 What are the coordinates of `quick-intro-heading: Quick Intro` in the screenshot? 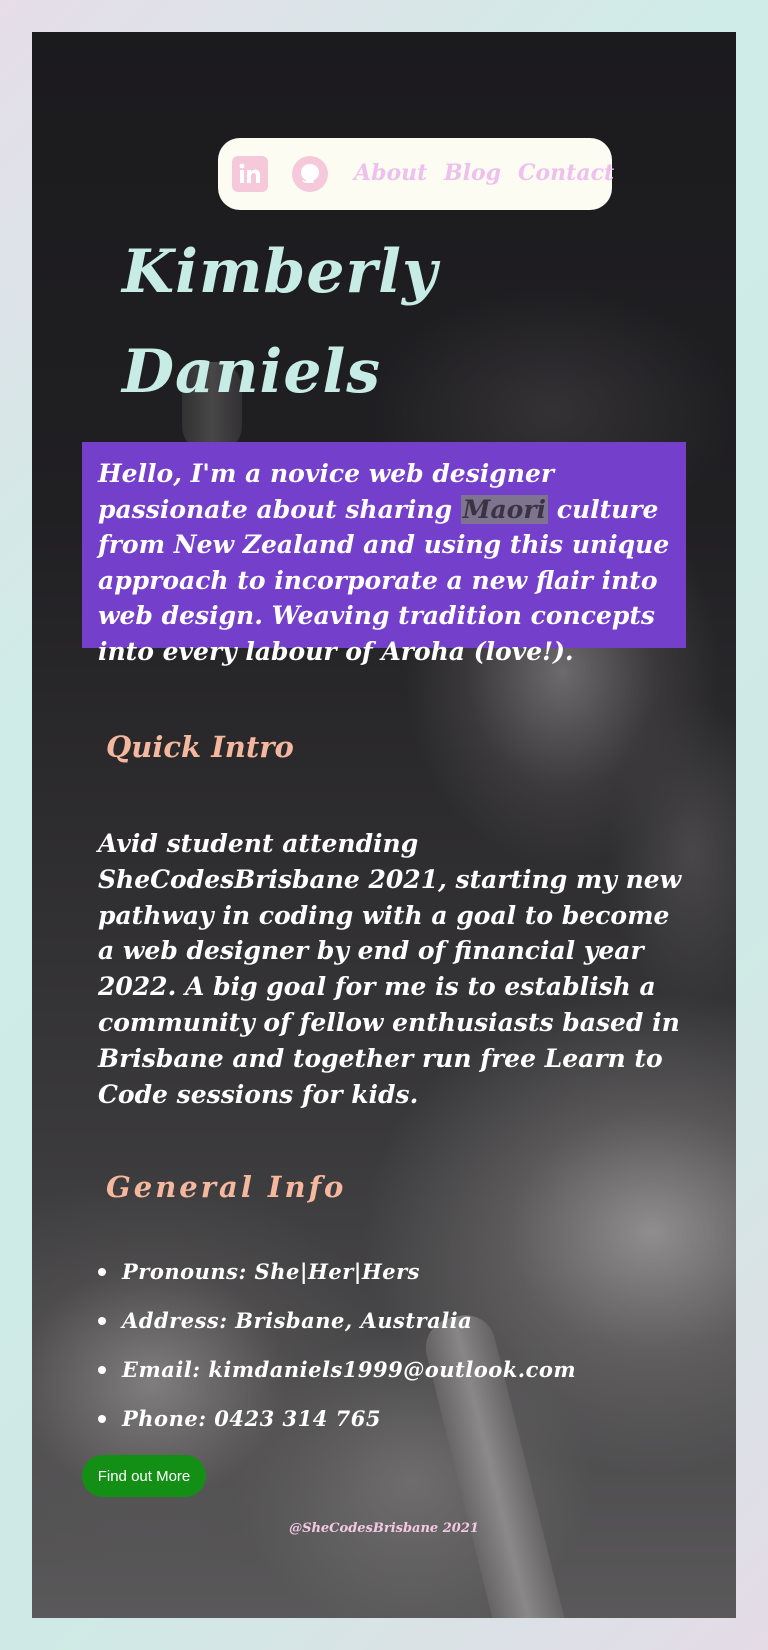 It's located at (200, 747).